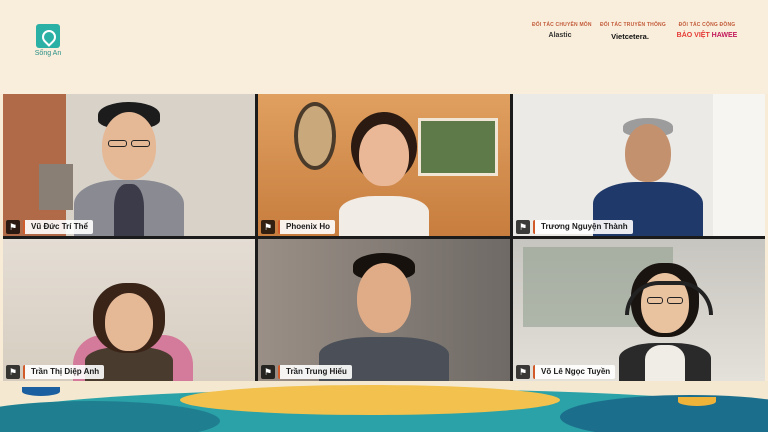  Describe the element at coordinates (724, 35) in the screenshot. I see `partner-logo-hawee: HAWEE` at that location.